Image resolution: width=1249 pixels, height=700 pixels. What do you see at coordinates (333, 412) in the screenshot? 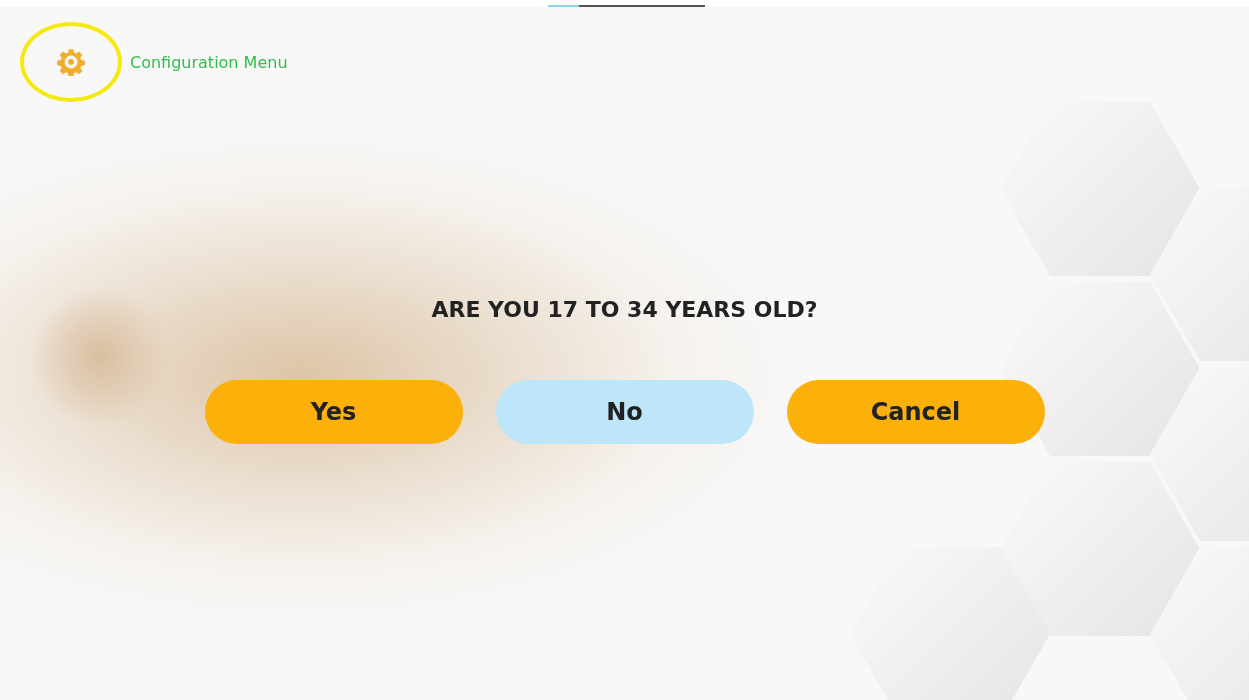
I see `answer-button: Yes` at bounding box center [333, 412].